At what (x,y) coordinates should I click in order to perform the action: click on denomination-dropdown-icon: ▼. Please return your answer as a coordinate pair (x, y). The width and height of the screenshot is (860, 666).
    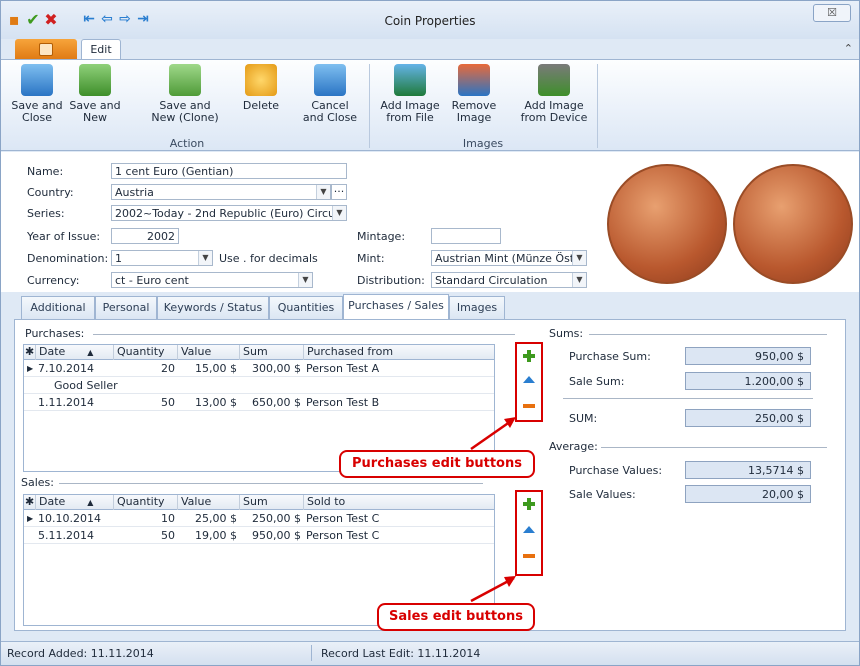
    Looking at the image, I should click on (205, 258).